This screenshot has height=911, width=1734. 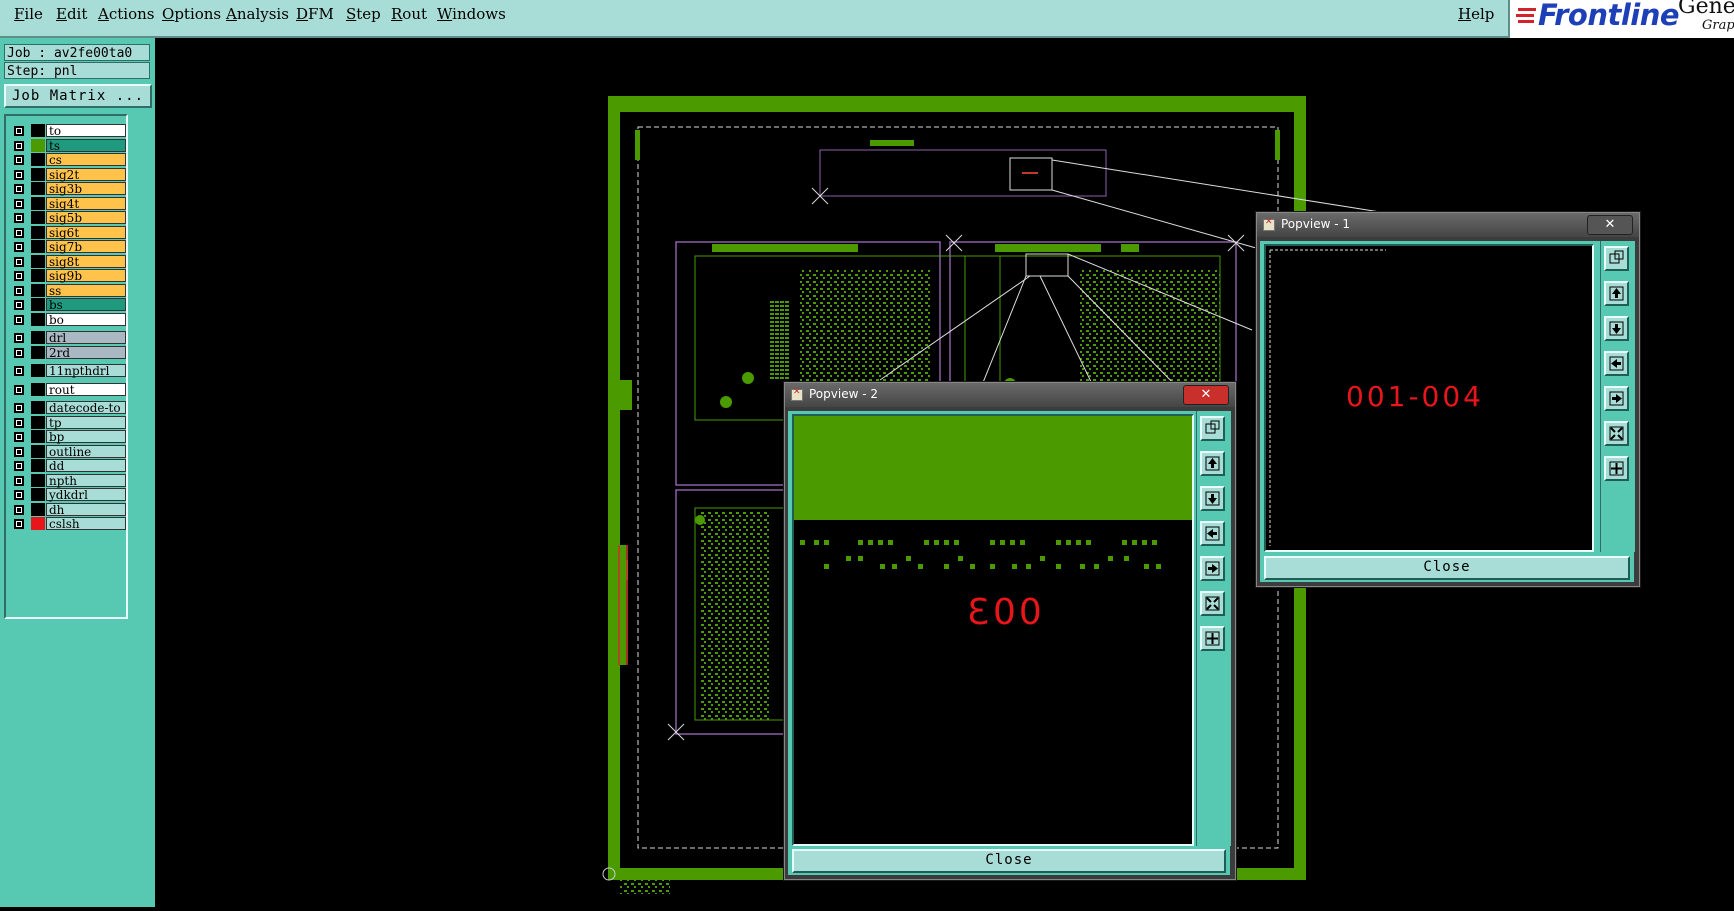 I want to click on layer-row-sig7b: sig7b, so click(x=68, y=247).